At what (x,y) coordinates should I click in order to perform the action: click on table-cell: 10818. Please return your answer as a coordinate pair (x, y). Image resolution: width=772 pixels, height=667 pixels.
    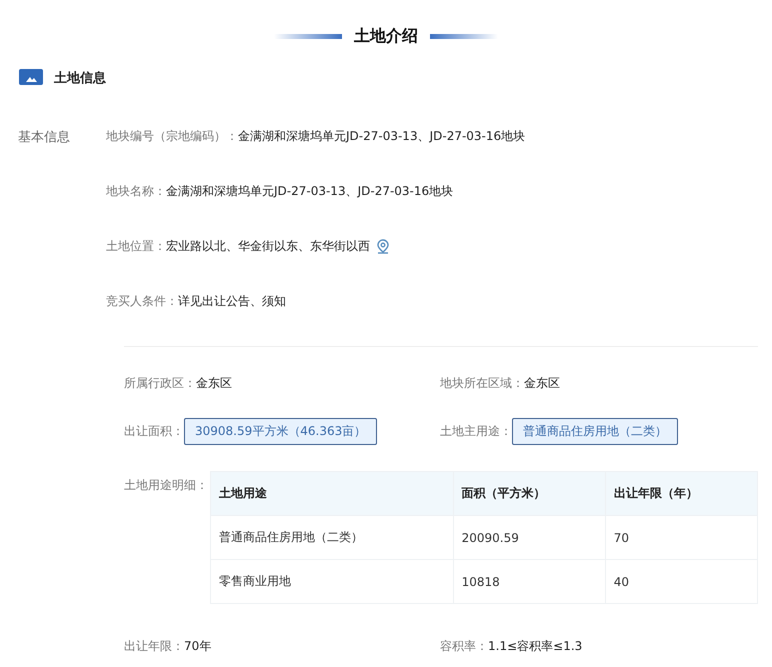
    Looking at the image, I should click on (529, 582).